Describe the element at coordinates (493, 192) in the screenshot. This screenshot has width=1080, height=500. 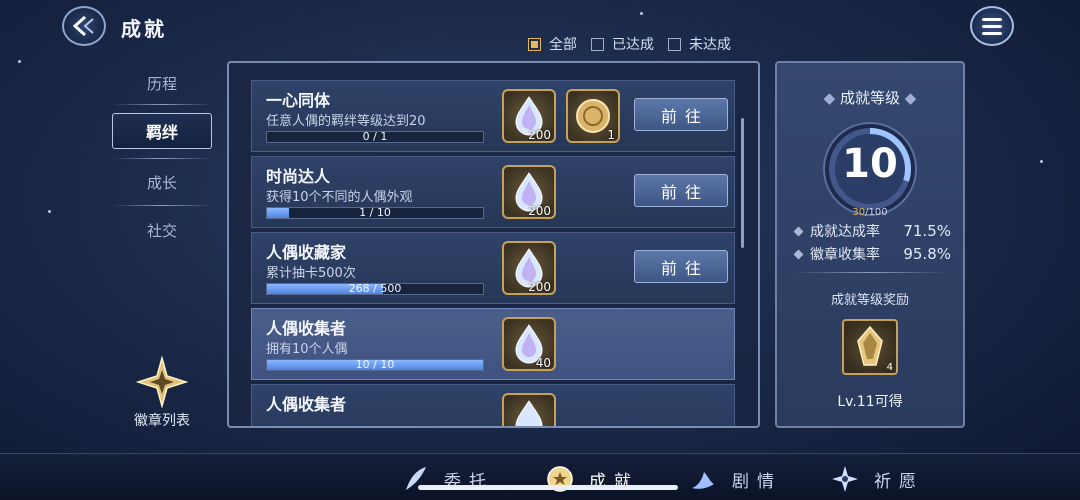
I see `achievement-row: 时尚达人 获得10个不同的人偶外观 1 / 10 200 前往` at that location.